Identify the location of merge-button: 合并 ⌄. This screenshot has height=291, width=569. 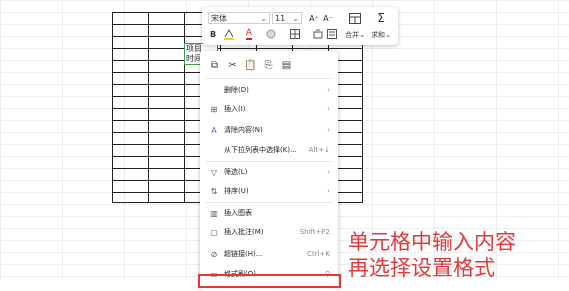
(355, 35).